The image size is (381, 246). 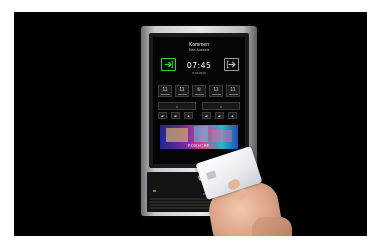 I want to click on group-header-right: ⌂, so click(x=221, y=106).